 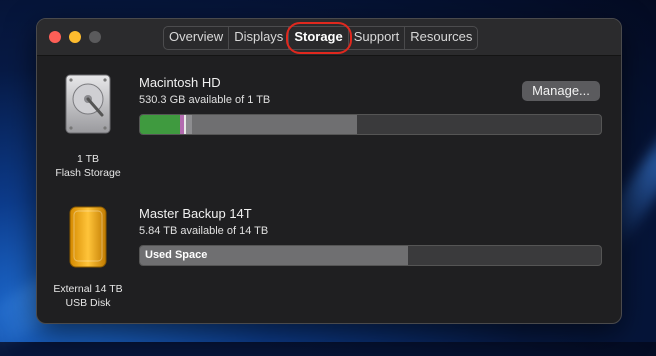 I want to click on drive-capacity-caption: 1 TB, so click(x=88, y=159).